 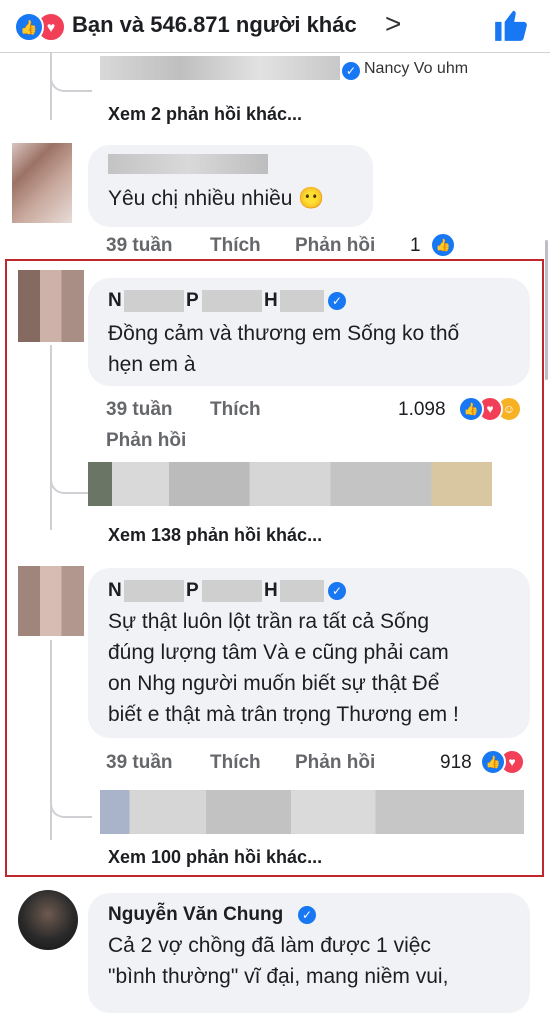 What do you see at coordinates (152, 364) in the screenshot?
I see `comment-text-line: hẹn em à` at bounding box center [152, 364].